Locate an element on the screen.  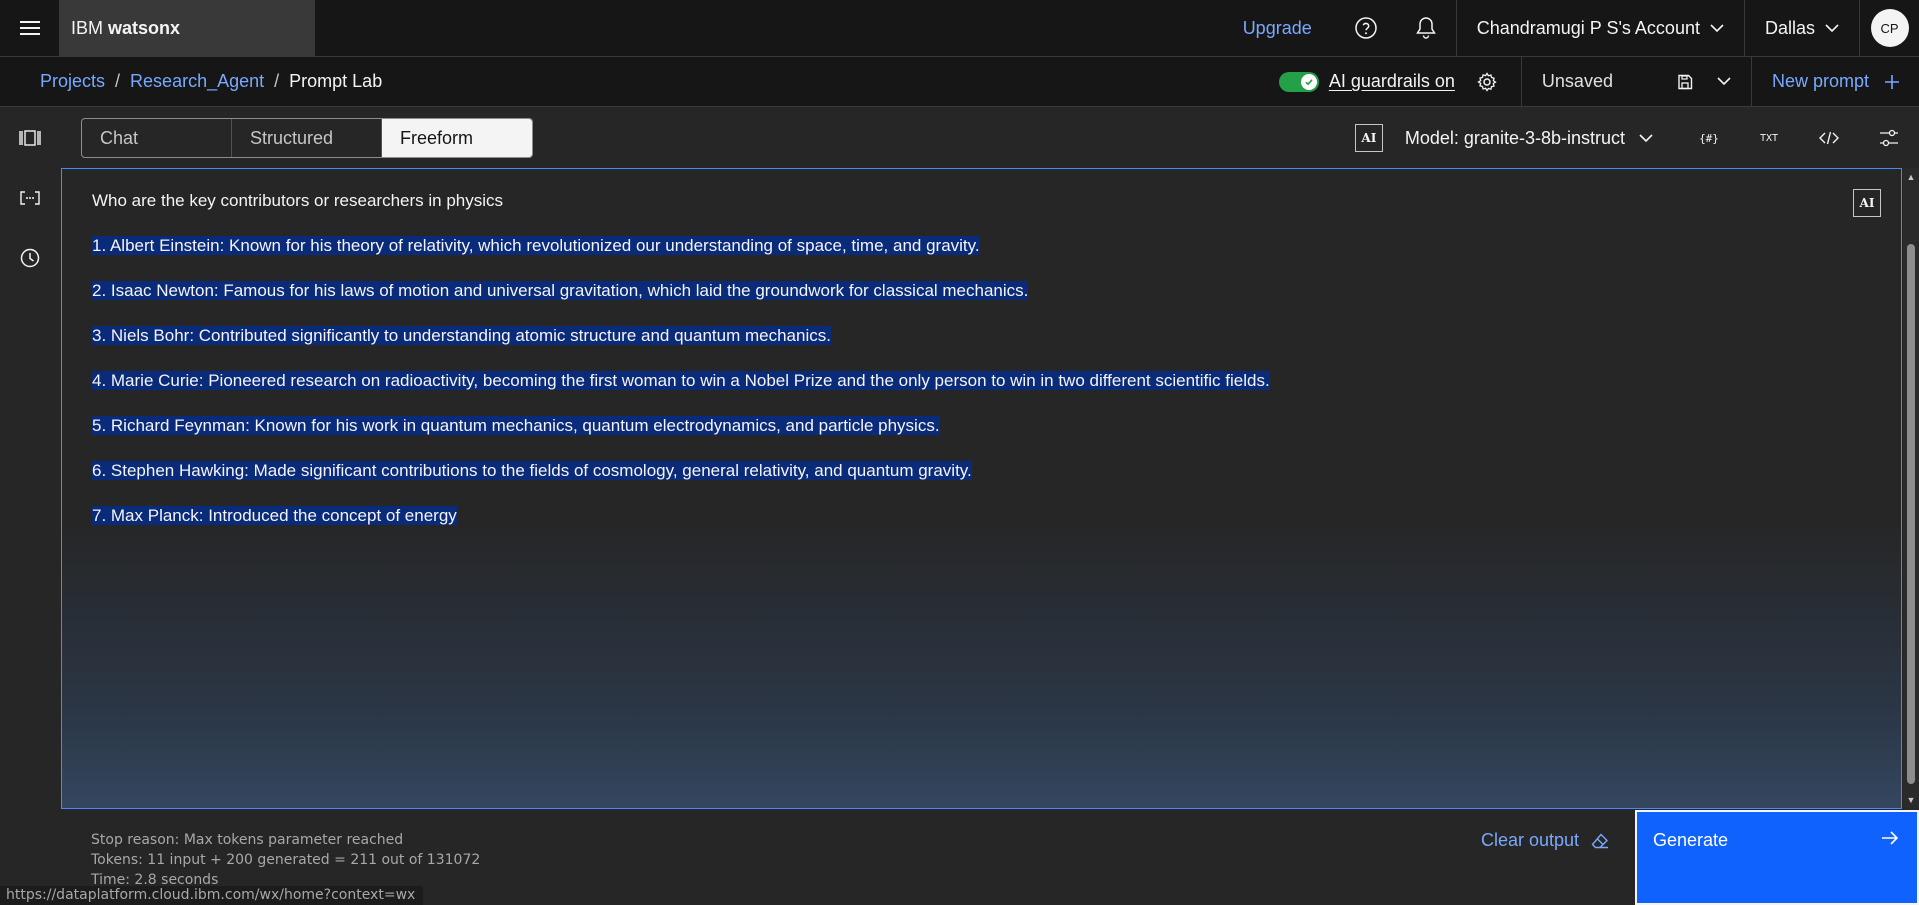
ai-badge: AI is located at coordinates (1368, 138).